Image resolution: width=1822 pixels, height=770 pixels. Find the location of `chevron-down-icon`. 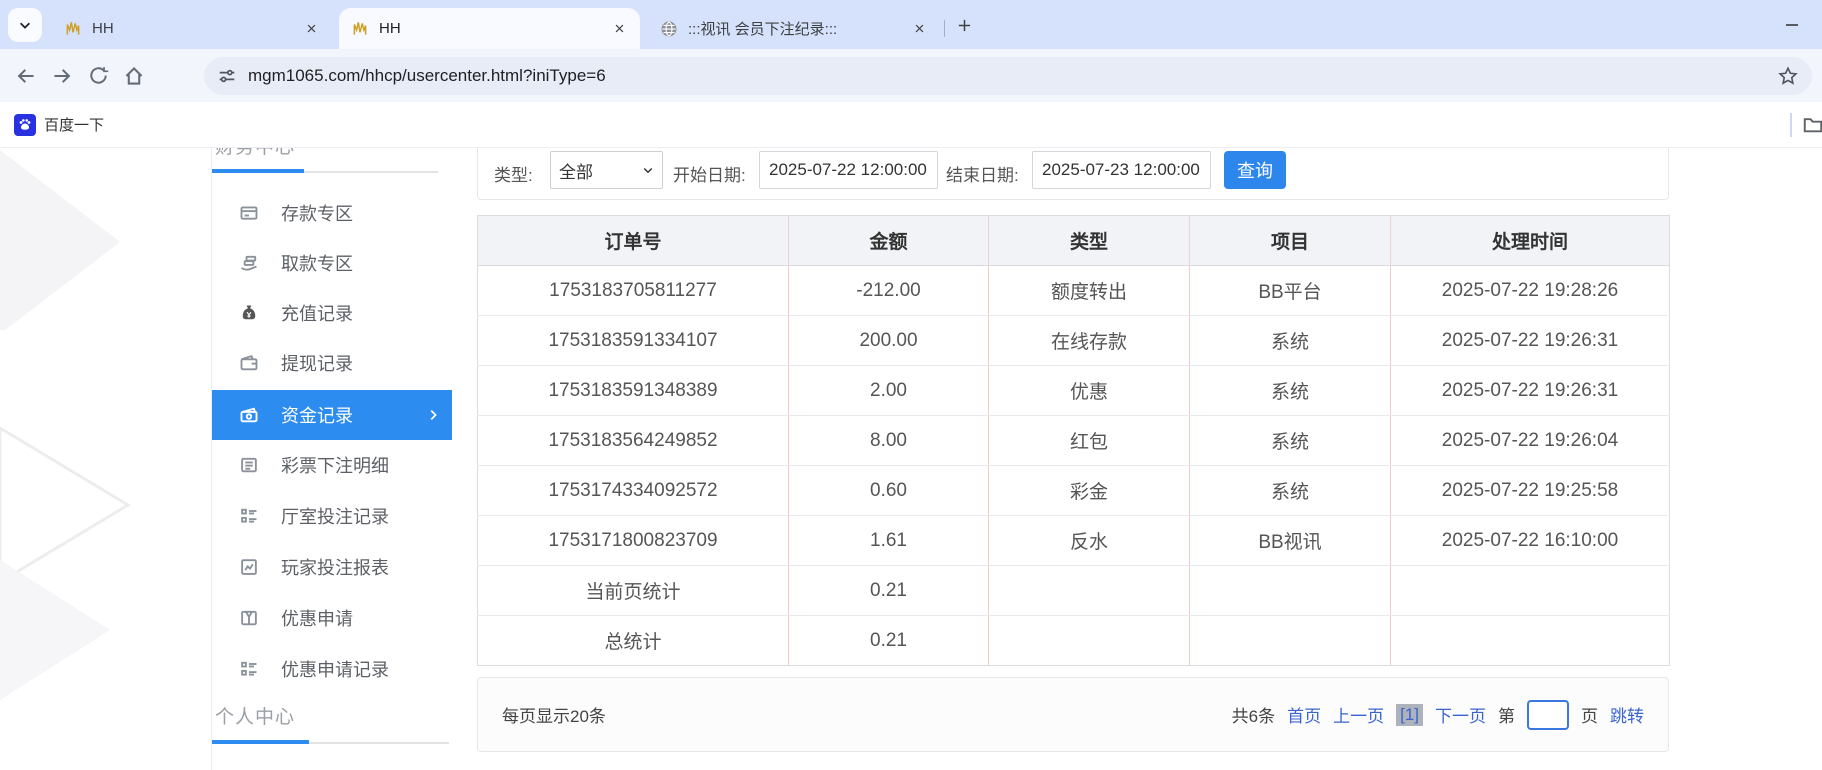

chevron-down-icon is located at coordinates (648, 170).